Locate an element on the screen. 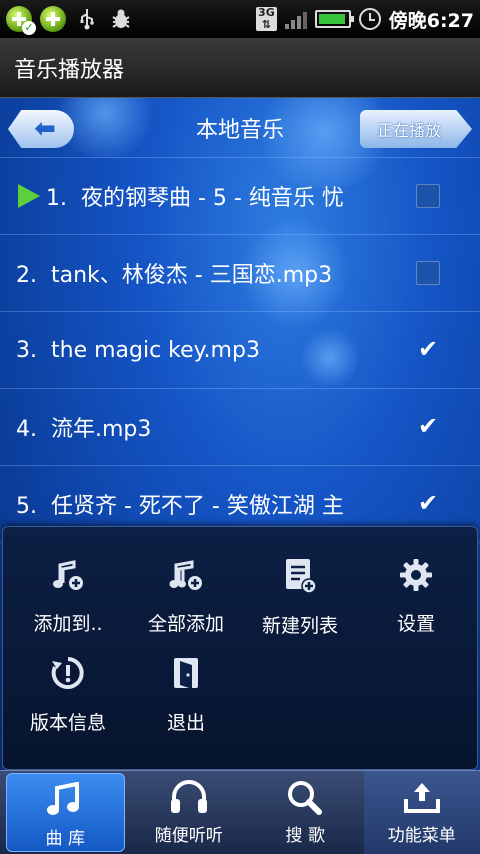  song-title: 夜的钢琴曲 - 5 - 纯音乐 忧 is located at coordinates (212, 198).